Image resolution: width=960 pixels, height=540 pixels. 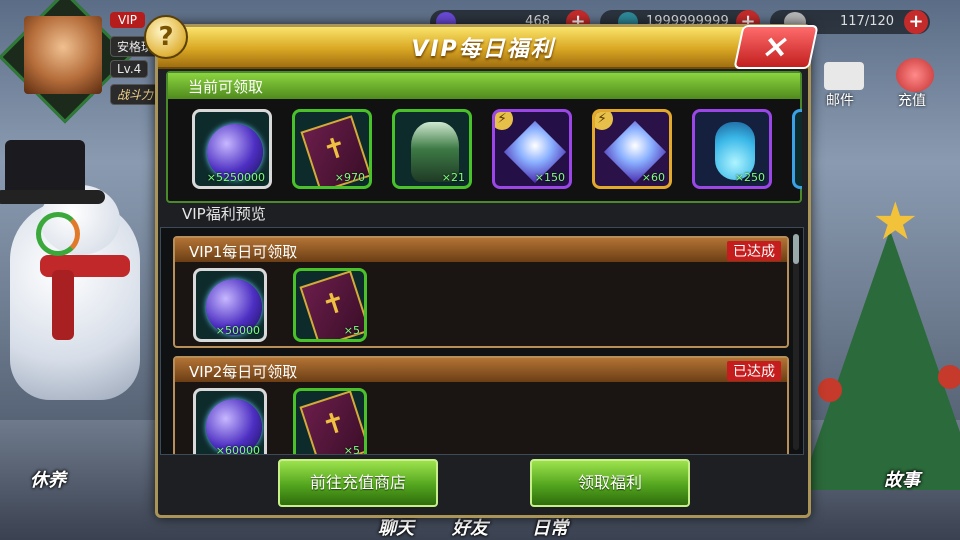 What do you see at coordinates (481, 405) in the screenshot?
I see `vip-tier-row: VIP2每日可领取 已达成 ×60000 ✝ ×5` at bounding box center [481, 405].